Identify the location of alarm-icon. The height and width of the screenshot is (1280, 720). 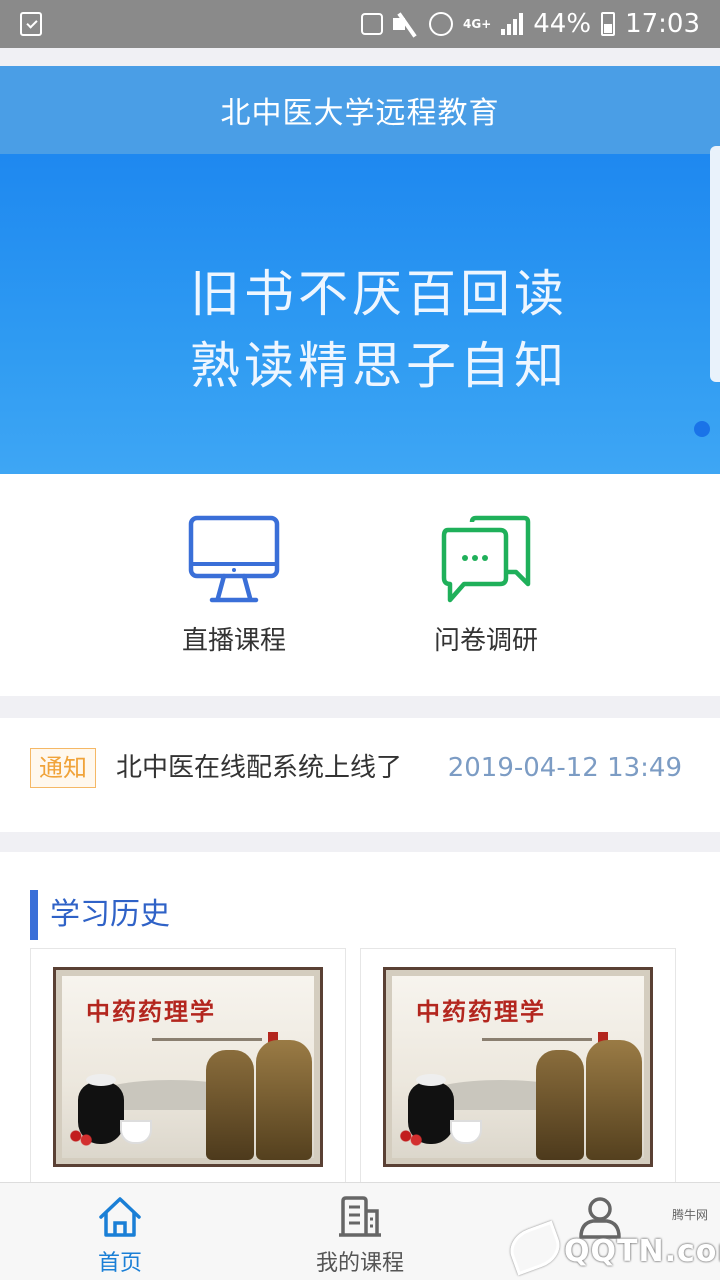
(441, 24).